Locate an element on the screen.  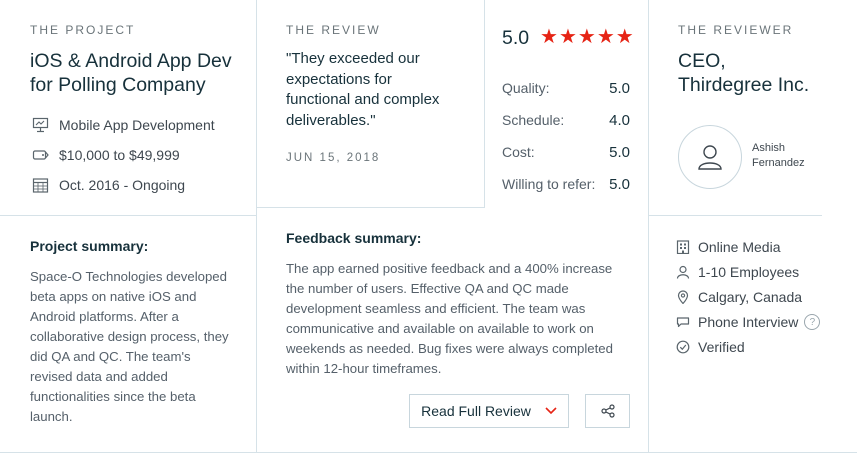
summary-line: Space-O Technologies developed is located at coordinates (128, 276).